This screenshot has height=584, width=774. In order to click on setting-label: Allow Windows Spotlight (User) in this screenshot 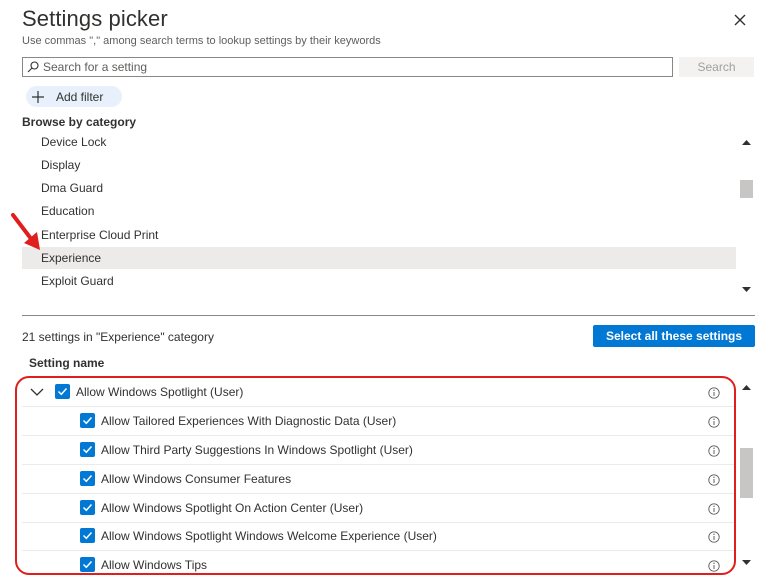, I will do `click(160, 392)`.